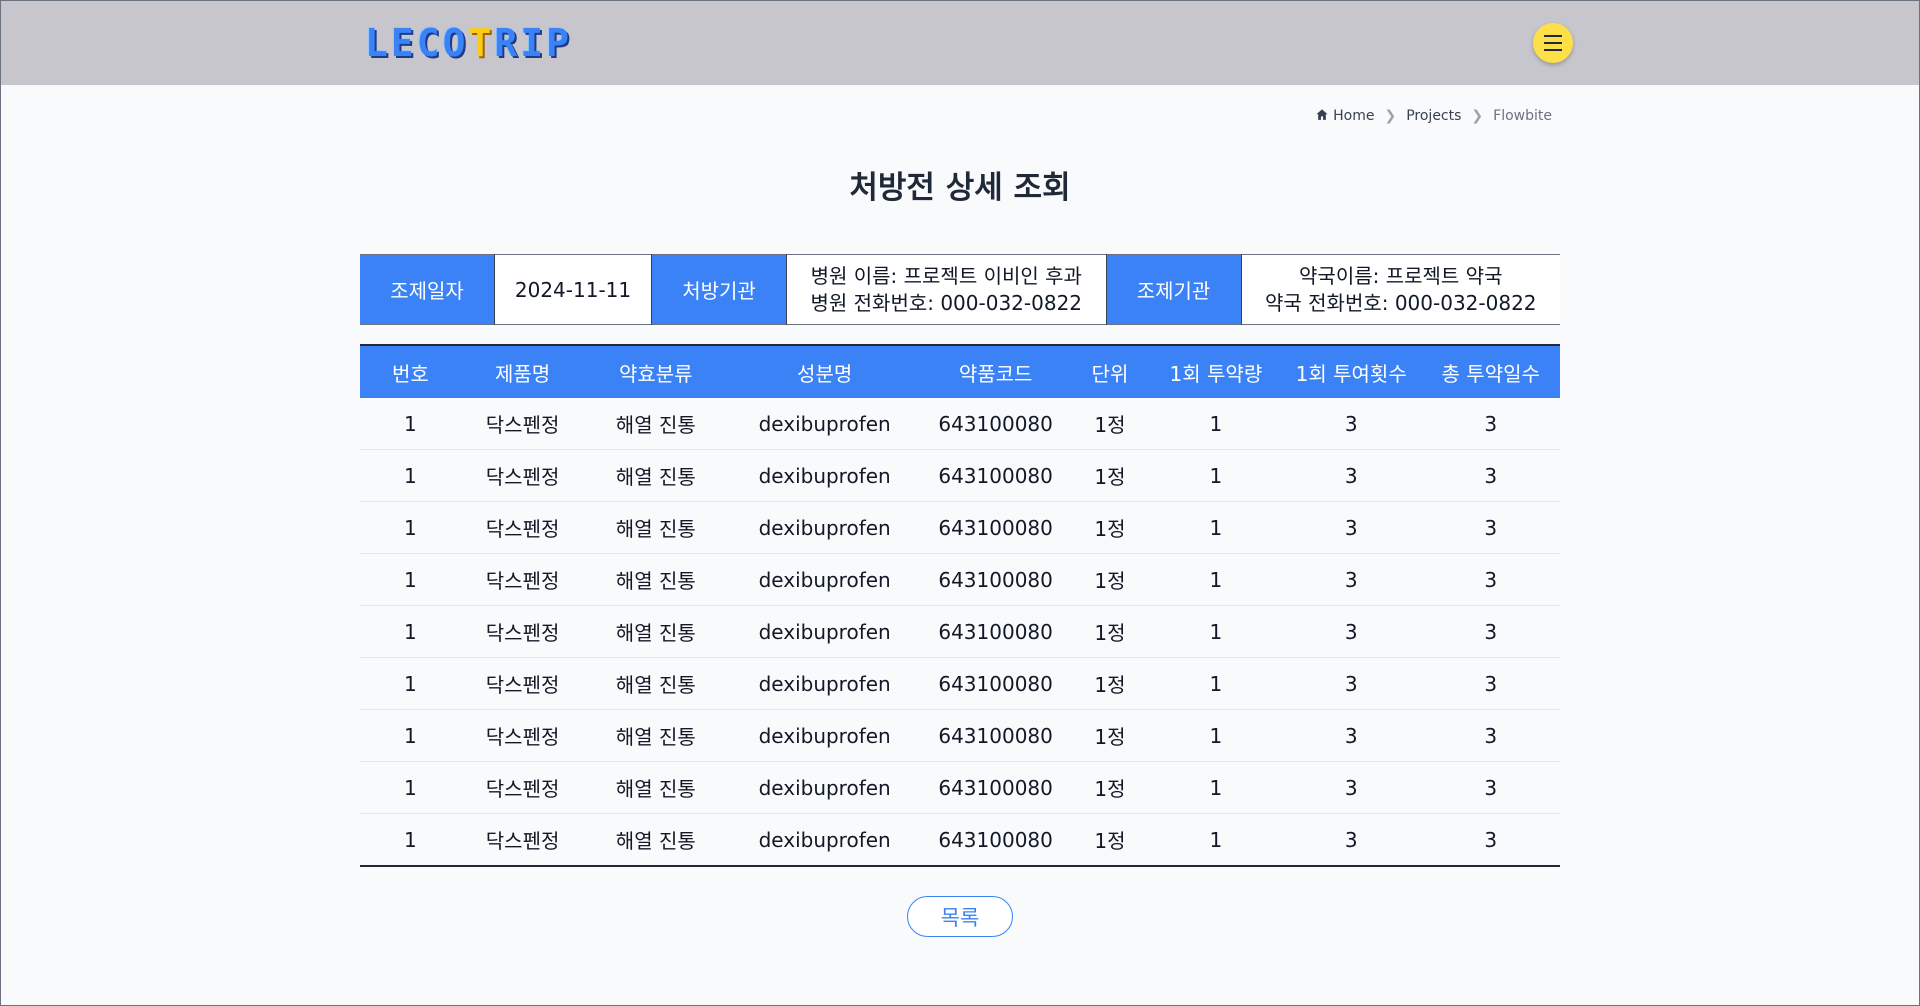 This screenshot has height=1006, width=1920. I want to click on column-header: 제품명, so click(522, 371).